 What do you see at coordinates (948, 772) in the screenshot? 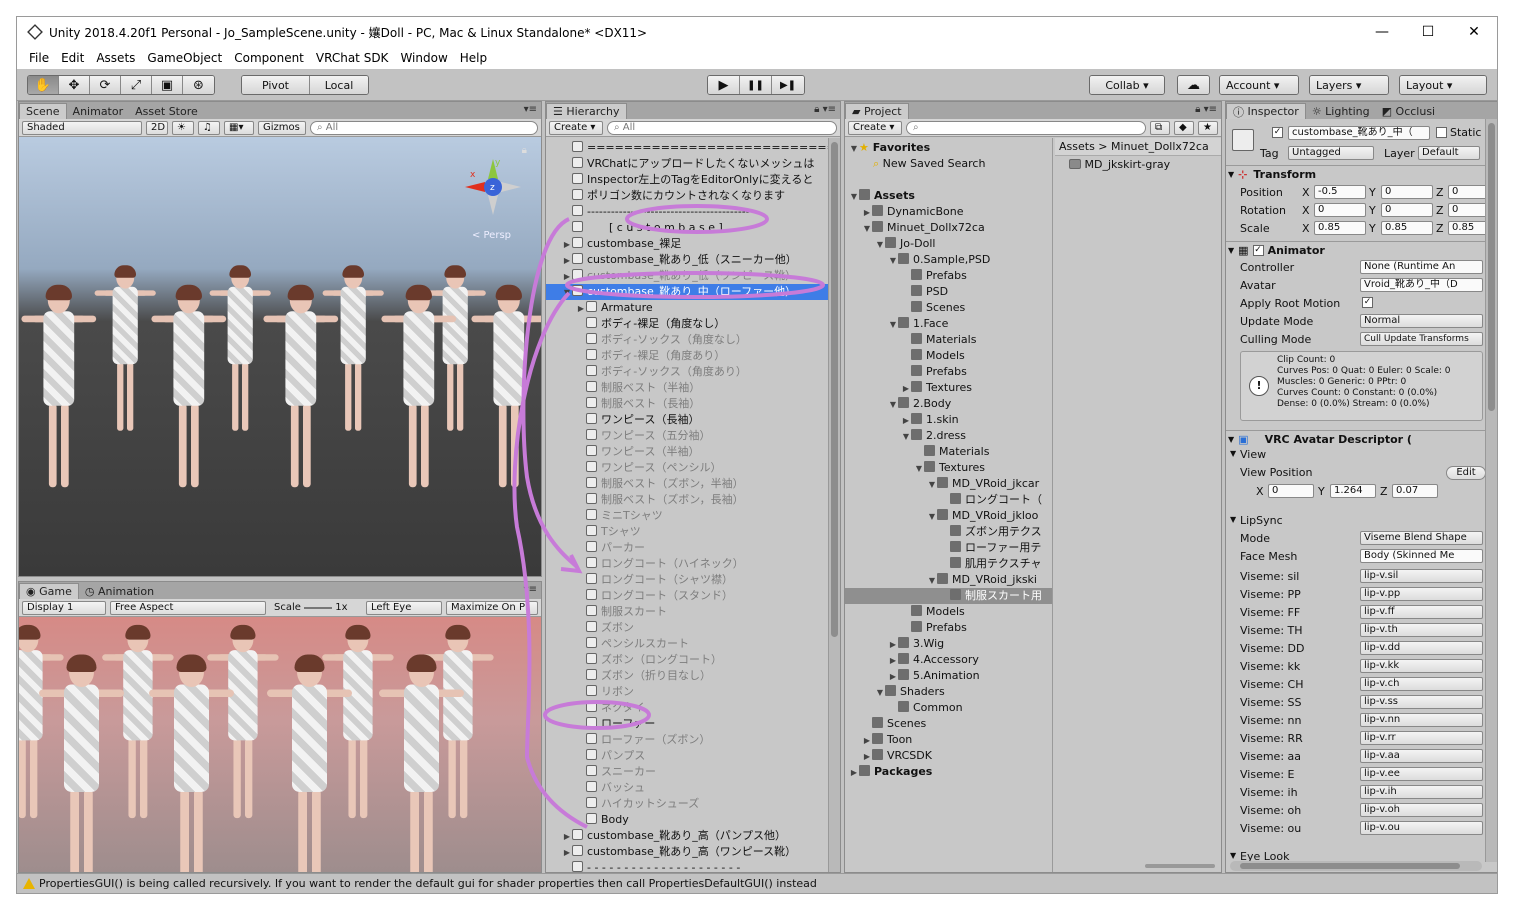
I see `project-folder-item: ▶ Packages` at bounding box center [948, 772].